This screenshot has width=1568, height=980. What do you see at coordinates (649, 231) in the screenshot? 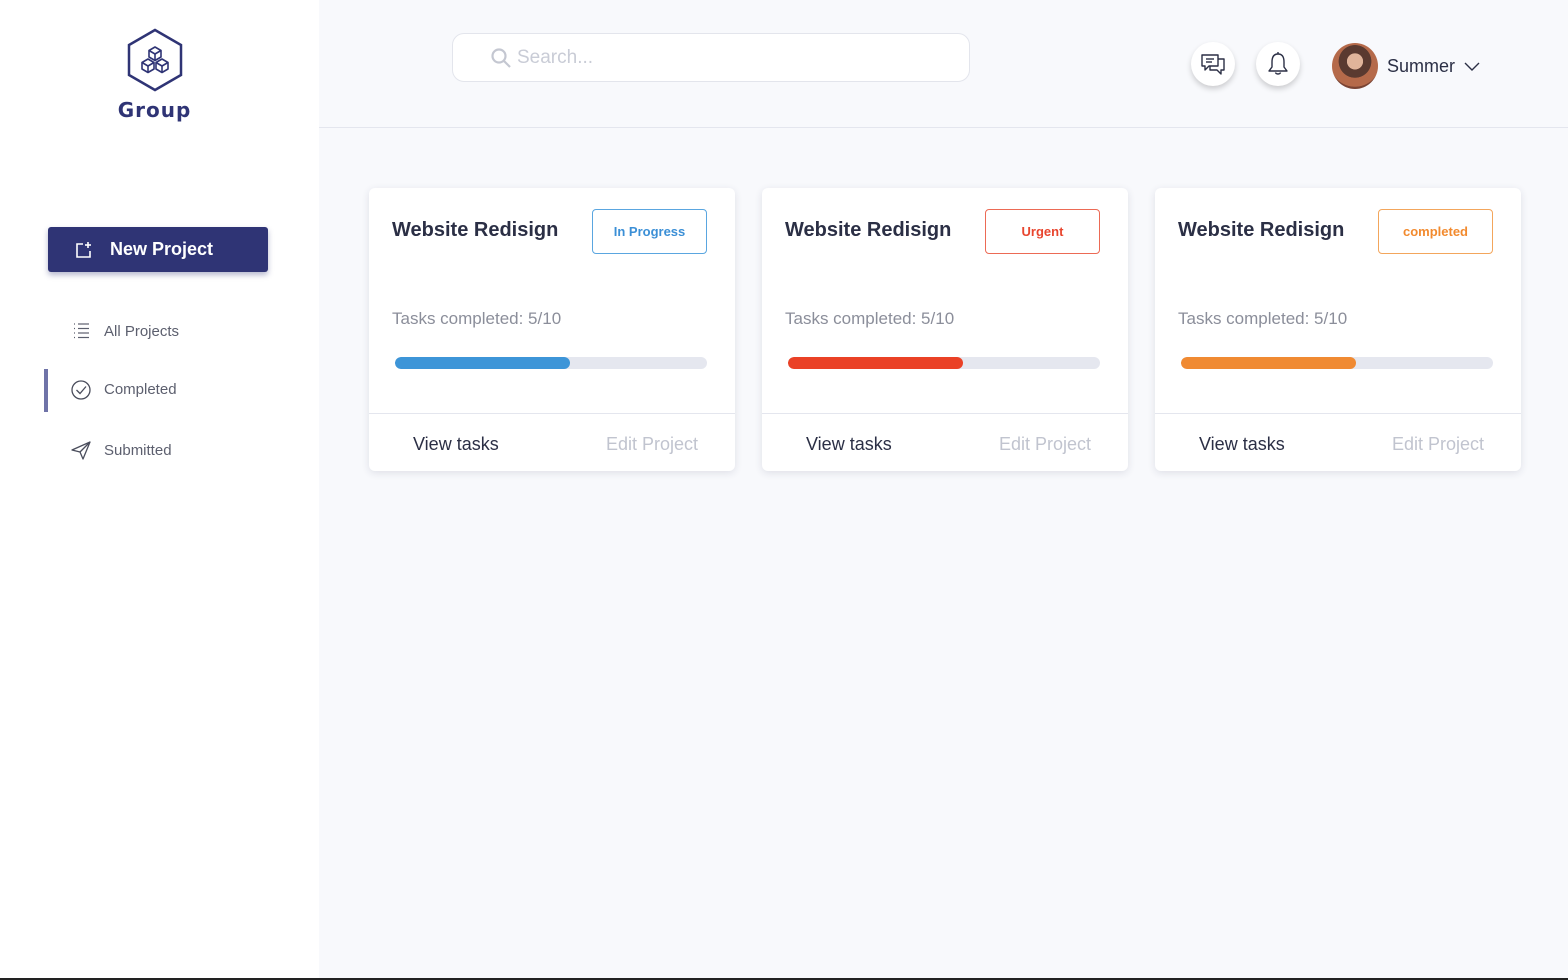
I see `status-badge: In Progress` at bounding box center [649, 231].